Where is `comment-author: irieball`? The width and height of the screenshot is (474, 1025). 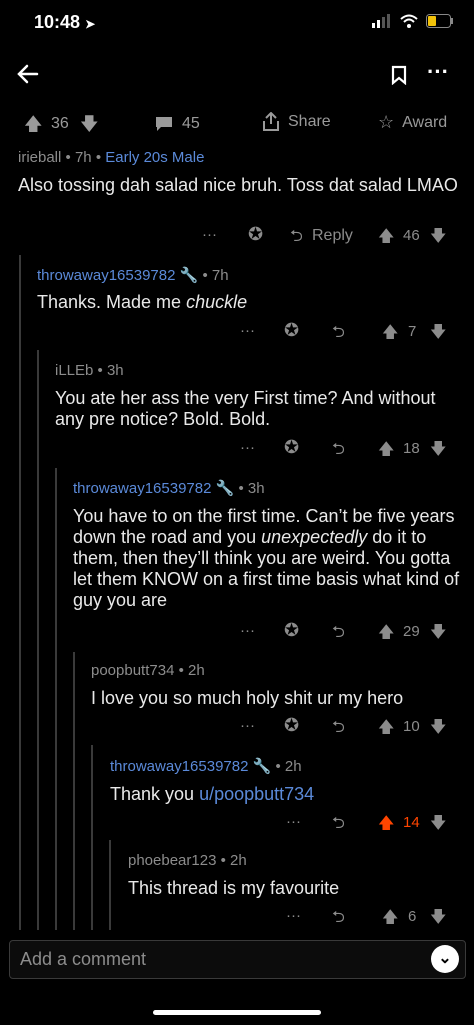
comment-author: irieball is located at coordinates (39, 157).